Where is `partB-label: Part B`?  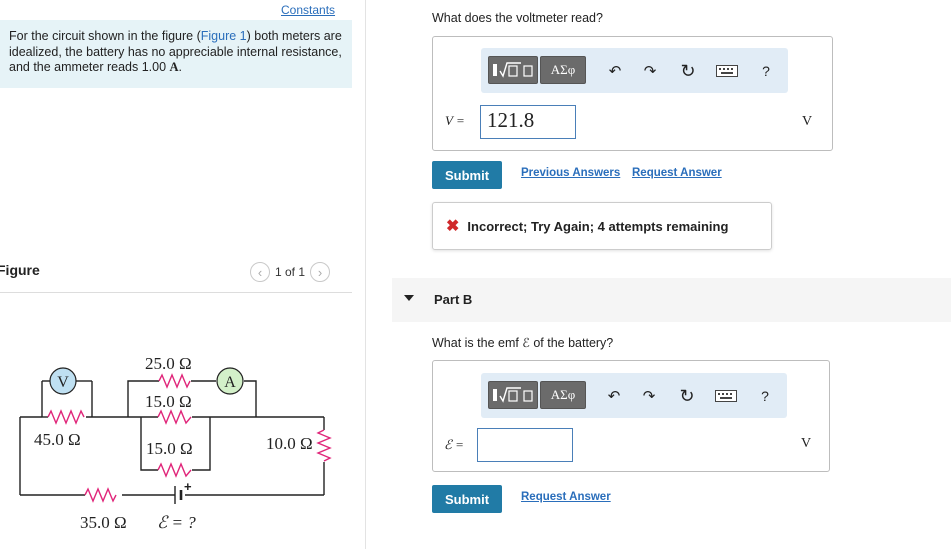
partB-label: Part B is located at coordinates (453, 299).